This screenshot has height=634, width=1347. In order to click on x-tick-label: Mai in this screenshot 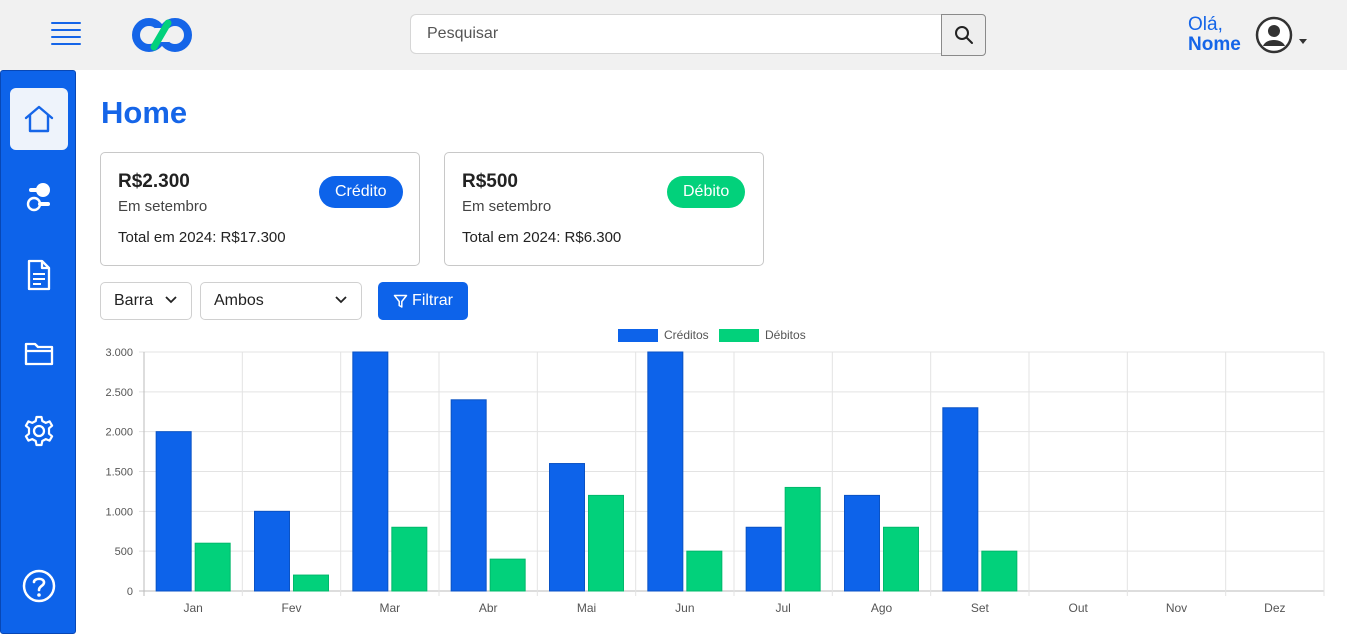, I will do `click(586, 608)`.